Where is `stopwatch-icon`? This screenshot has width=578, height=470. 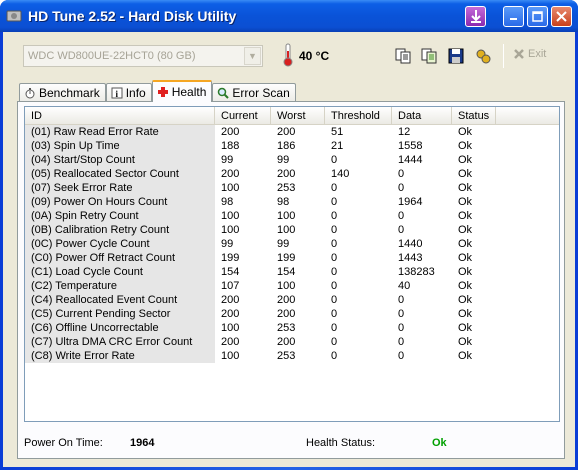 stopwatch-icon is located at coordinates (30, 93).